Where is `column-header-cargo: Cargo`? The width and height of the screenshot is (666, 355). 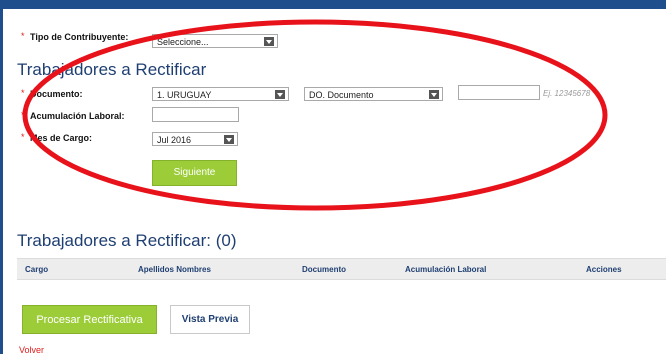 column-header-cargo: Cargo is located at coordinates (37, 269).